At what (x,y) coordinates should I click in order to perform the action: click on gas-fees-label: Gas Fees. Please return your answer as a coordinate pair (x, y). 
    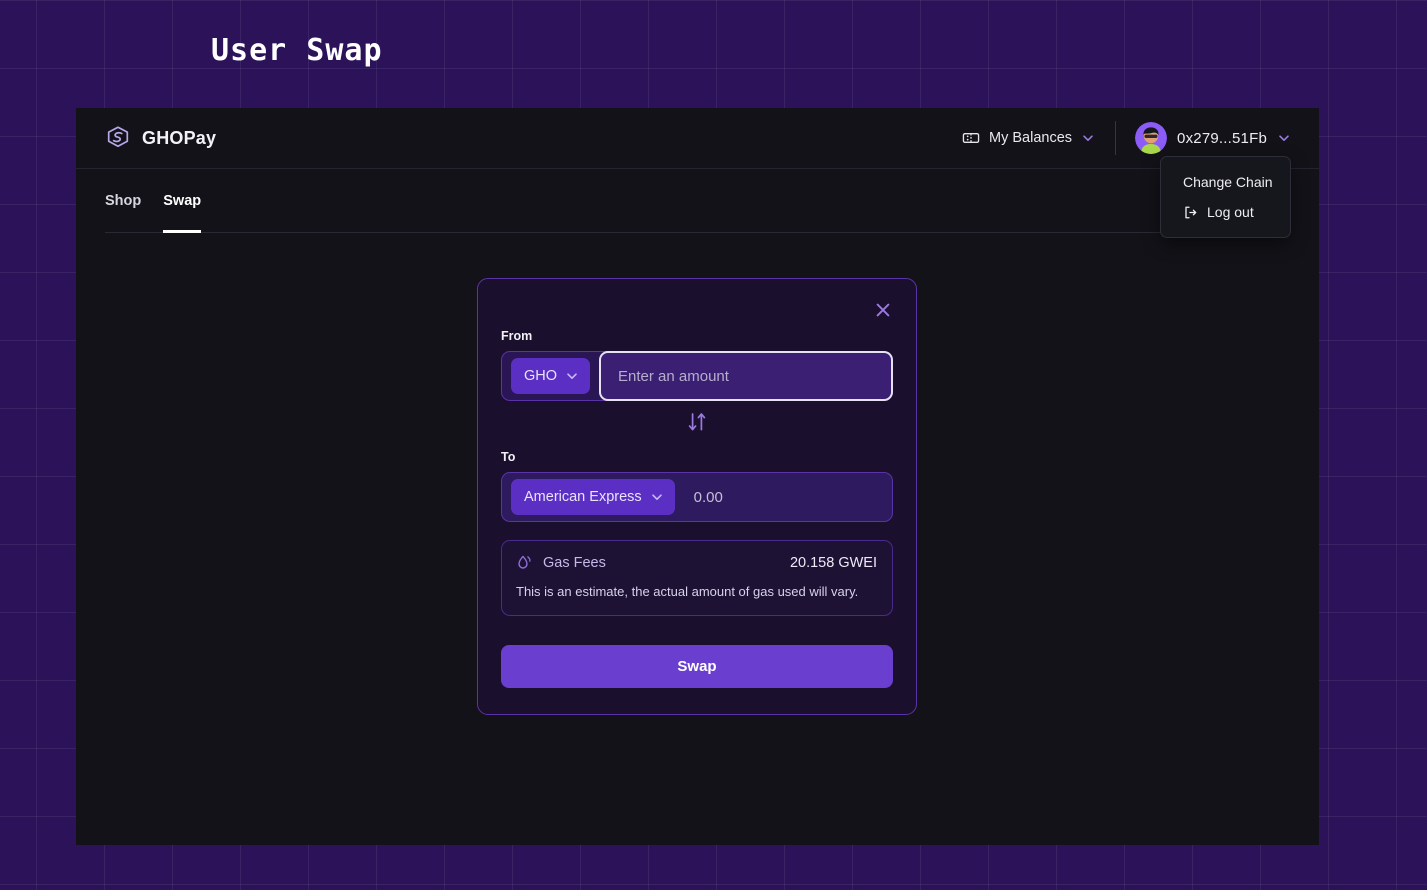
    Looking at the image, I should click on (574, 562).